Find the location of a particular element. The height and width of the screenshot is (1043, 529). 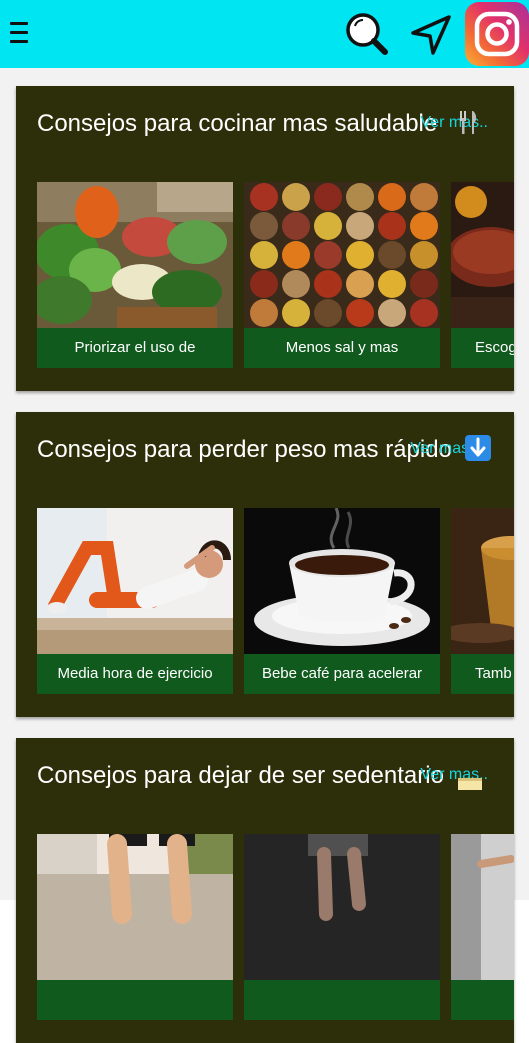

card-label: Menos sal y mas is located at coordinates (342, 347).